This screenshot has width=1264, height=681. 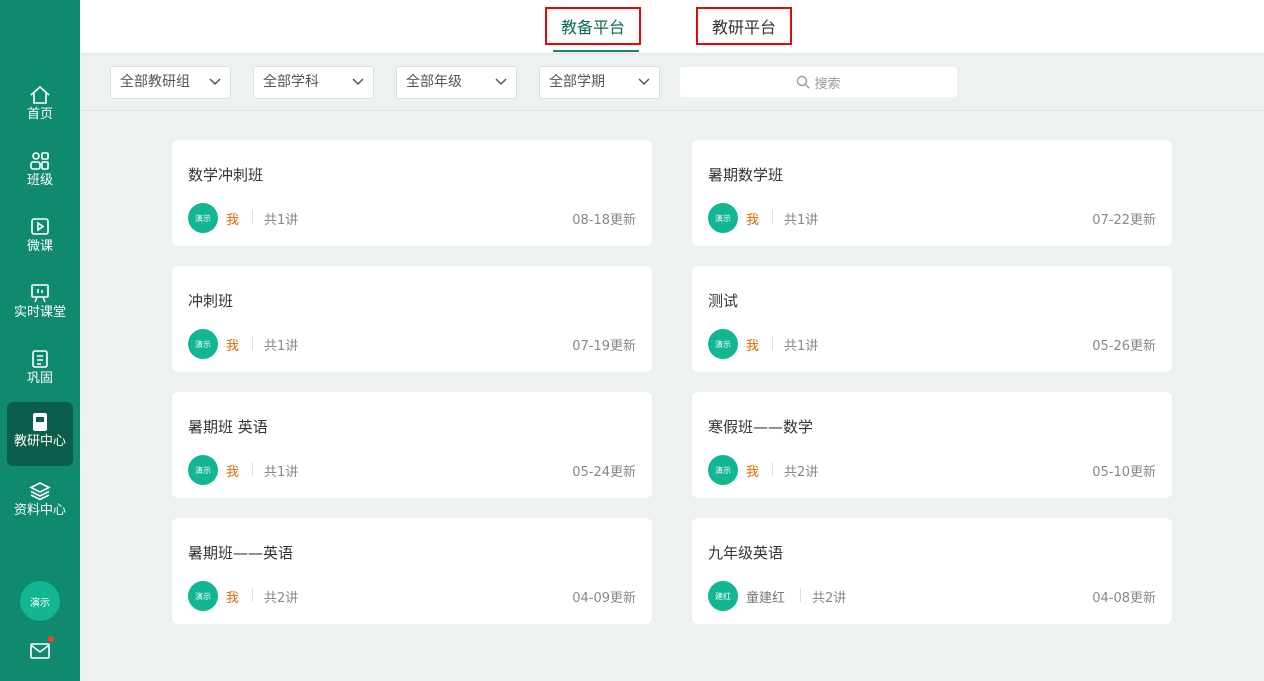 I want to click on card-updated: 04-09更新, so click(x=604, y=598).